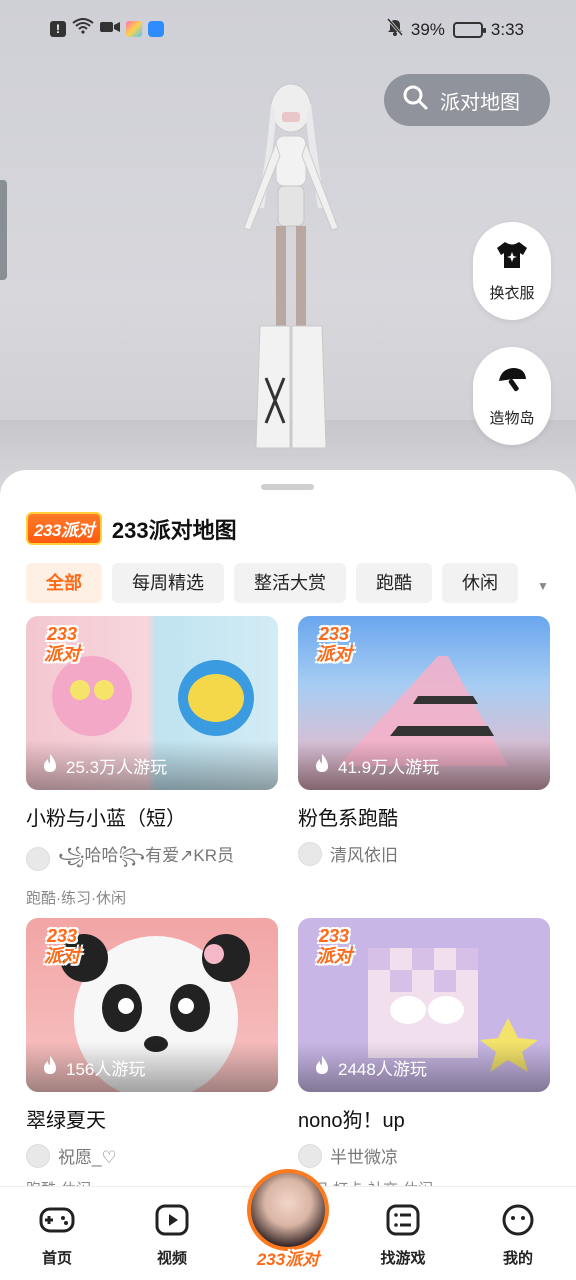 Image resolution: width=576 pixels, height=1280 pixels. Describe the element at coordinates (152, 1005) in the screenshot. I see `game-thumbnail: 233派对 156人游玩` at that location.